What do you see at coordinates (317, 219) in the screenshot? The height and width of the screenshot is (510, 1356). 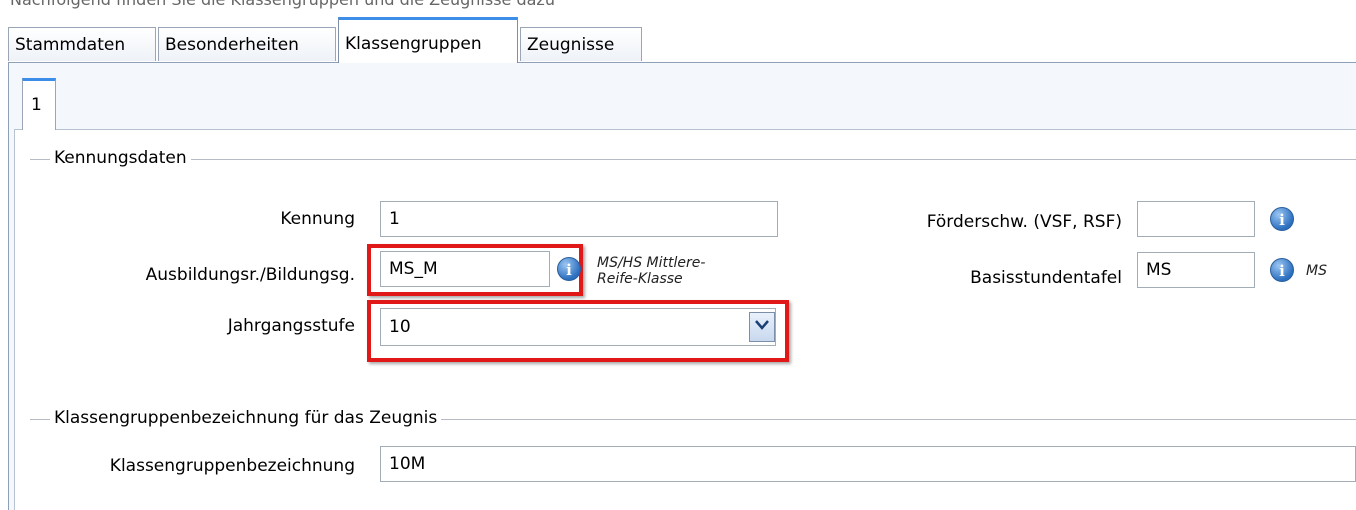 I see `kennung-label: Kennung` at bounding box center [317, 219].